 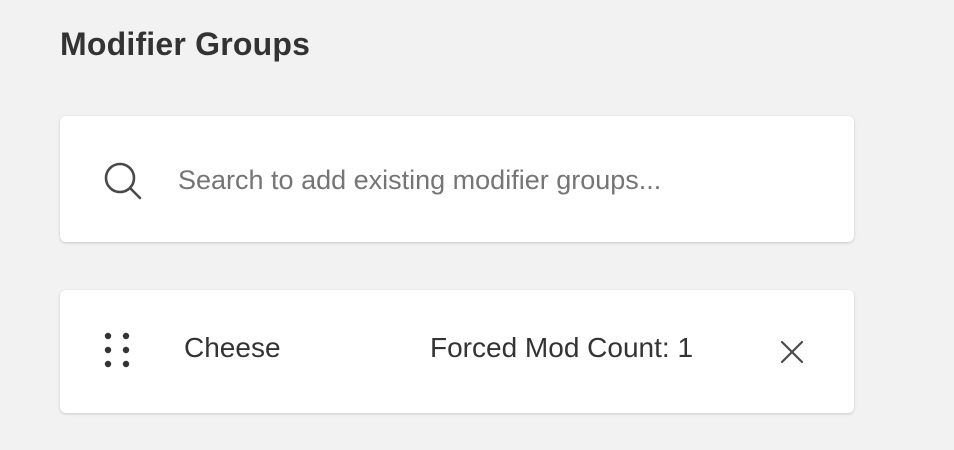 What do you see at coordinates (562, 347) in the screenshot?
I see `forced-mod-count: Forced Mod Count: 1` at bounding box center [562, 347].